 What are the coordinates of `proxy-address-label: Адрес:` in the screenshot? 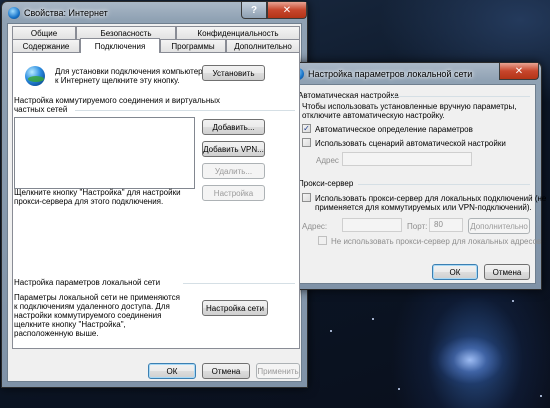 It's located at (315, 226).